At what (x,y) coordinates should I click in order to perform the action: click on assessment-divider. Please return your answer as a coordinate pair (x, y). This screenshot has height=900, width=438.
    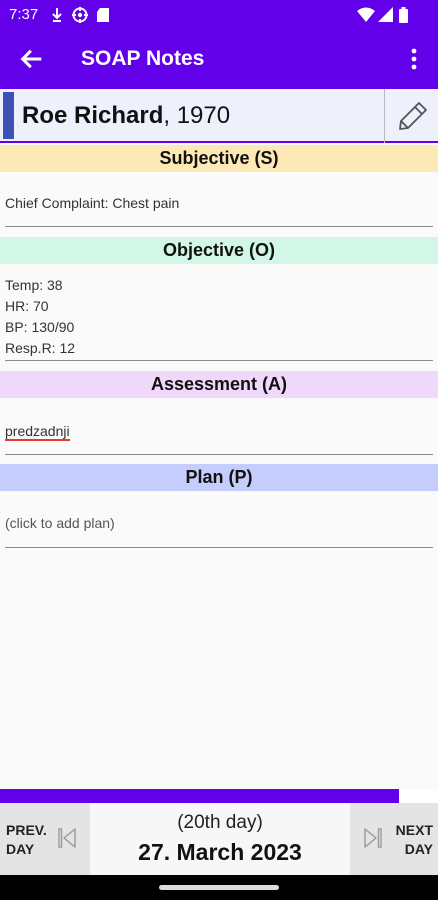
    Looking at the image, I should click on (219, 454).